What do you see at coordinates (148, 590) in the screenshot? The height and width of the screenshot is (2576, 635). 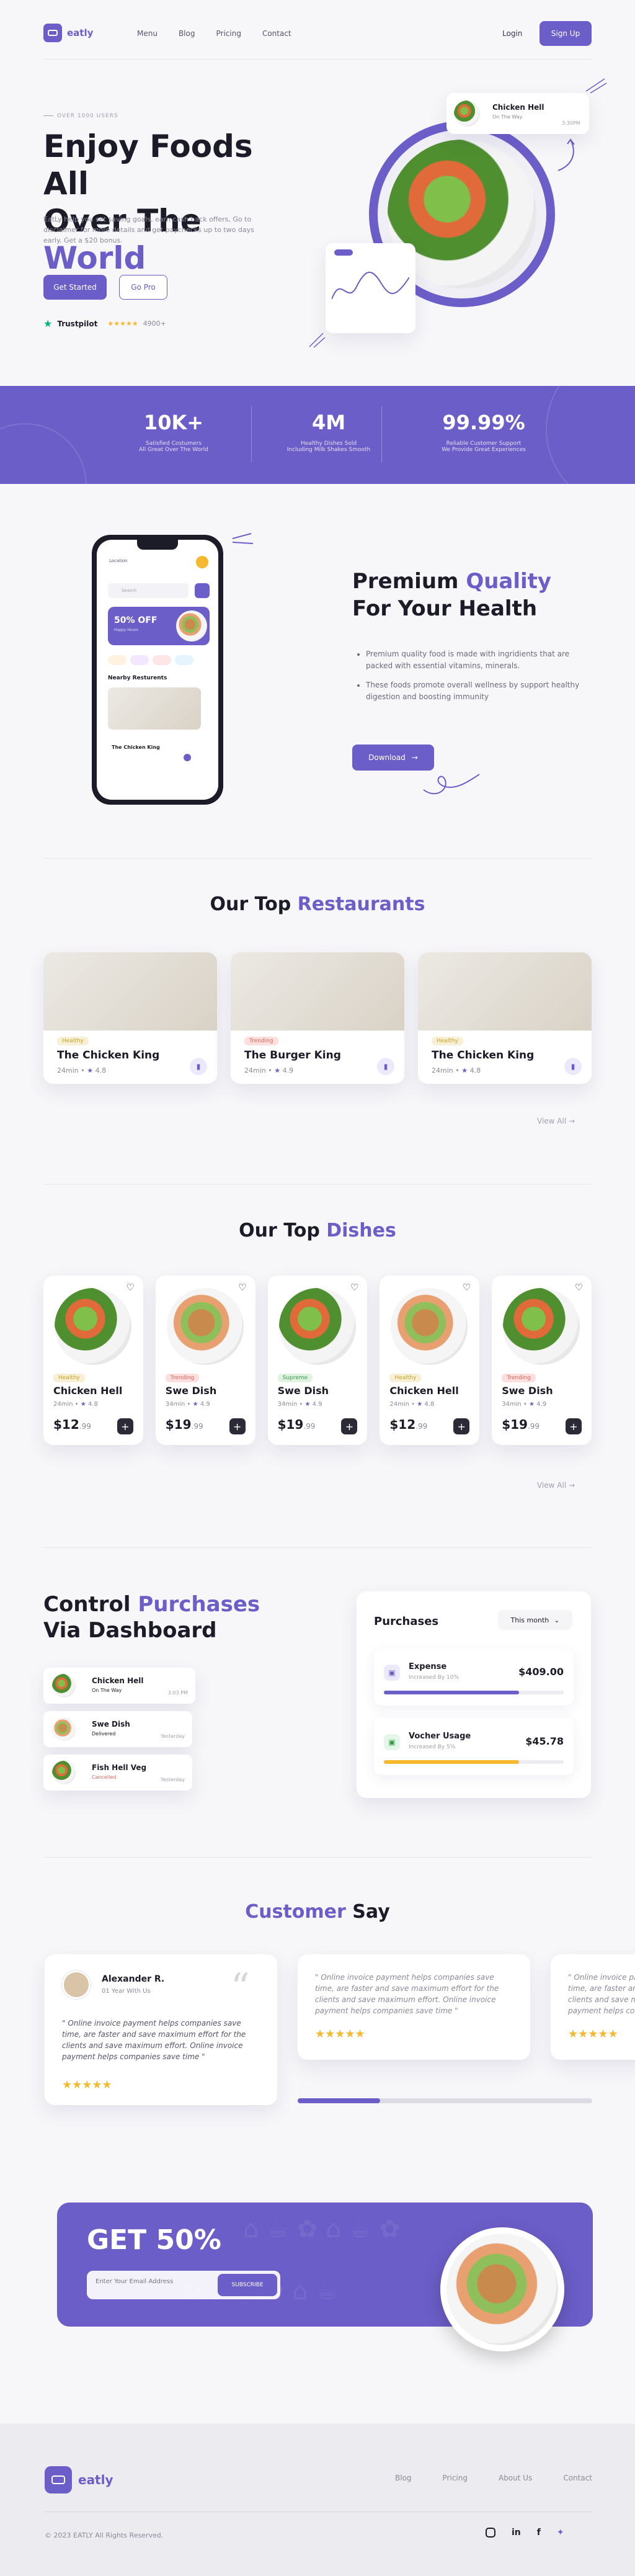 I see `phone-search: Search` at bounding box center [148, 590].